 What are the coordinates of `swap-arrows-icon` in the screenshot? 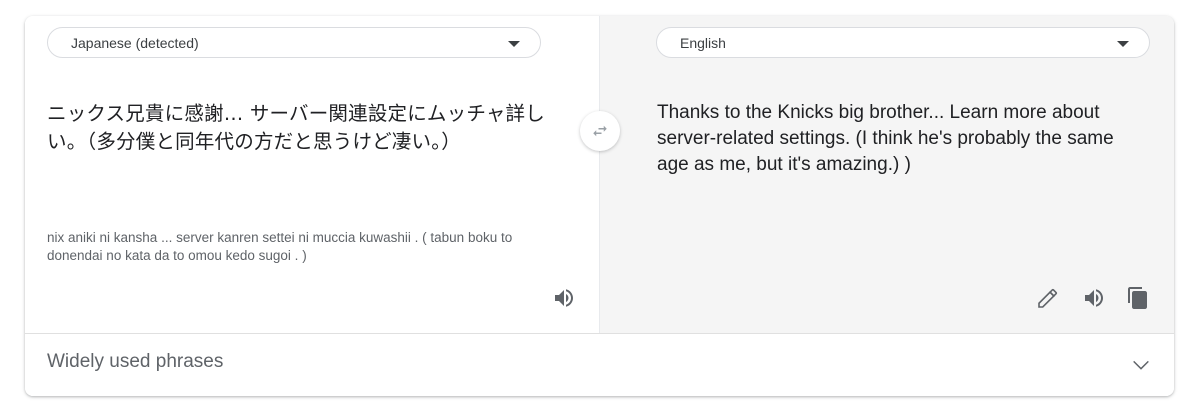 It's located at (600, 131).